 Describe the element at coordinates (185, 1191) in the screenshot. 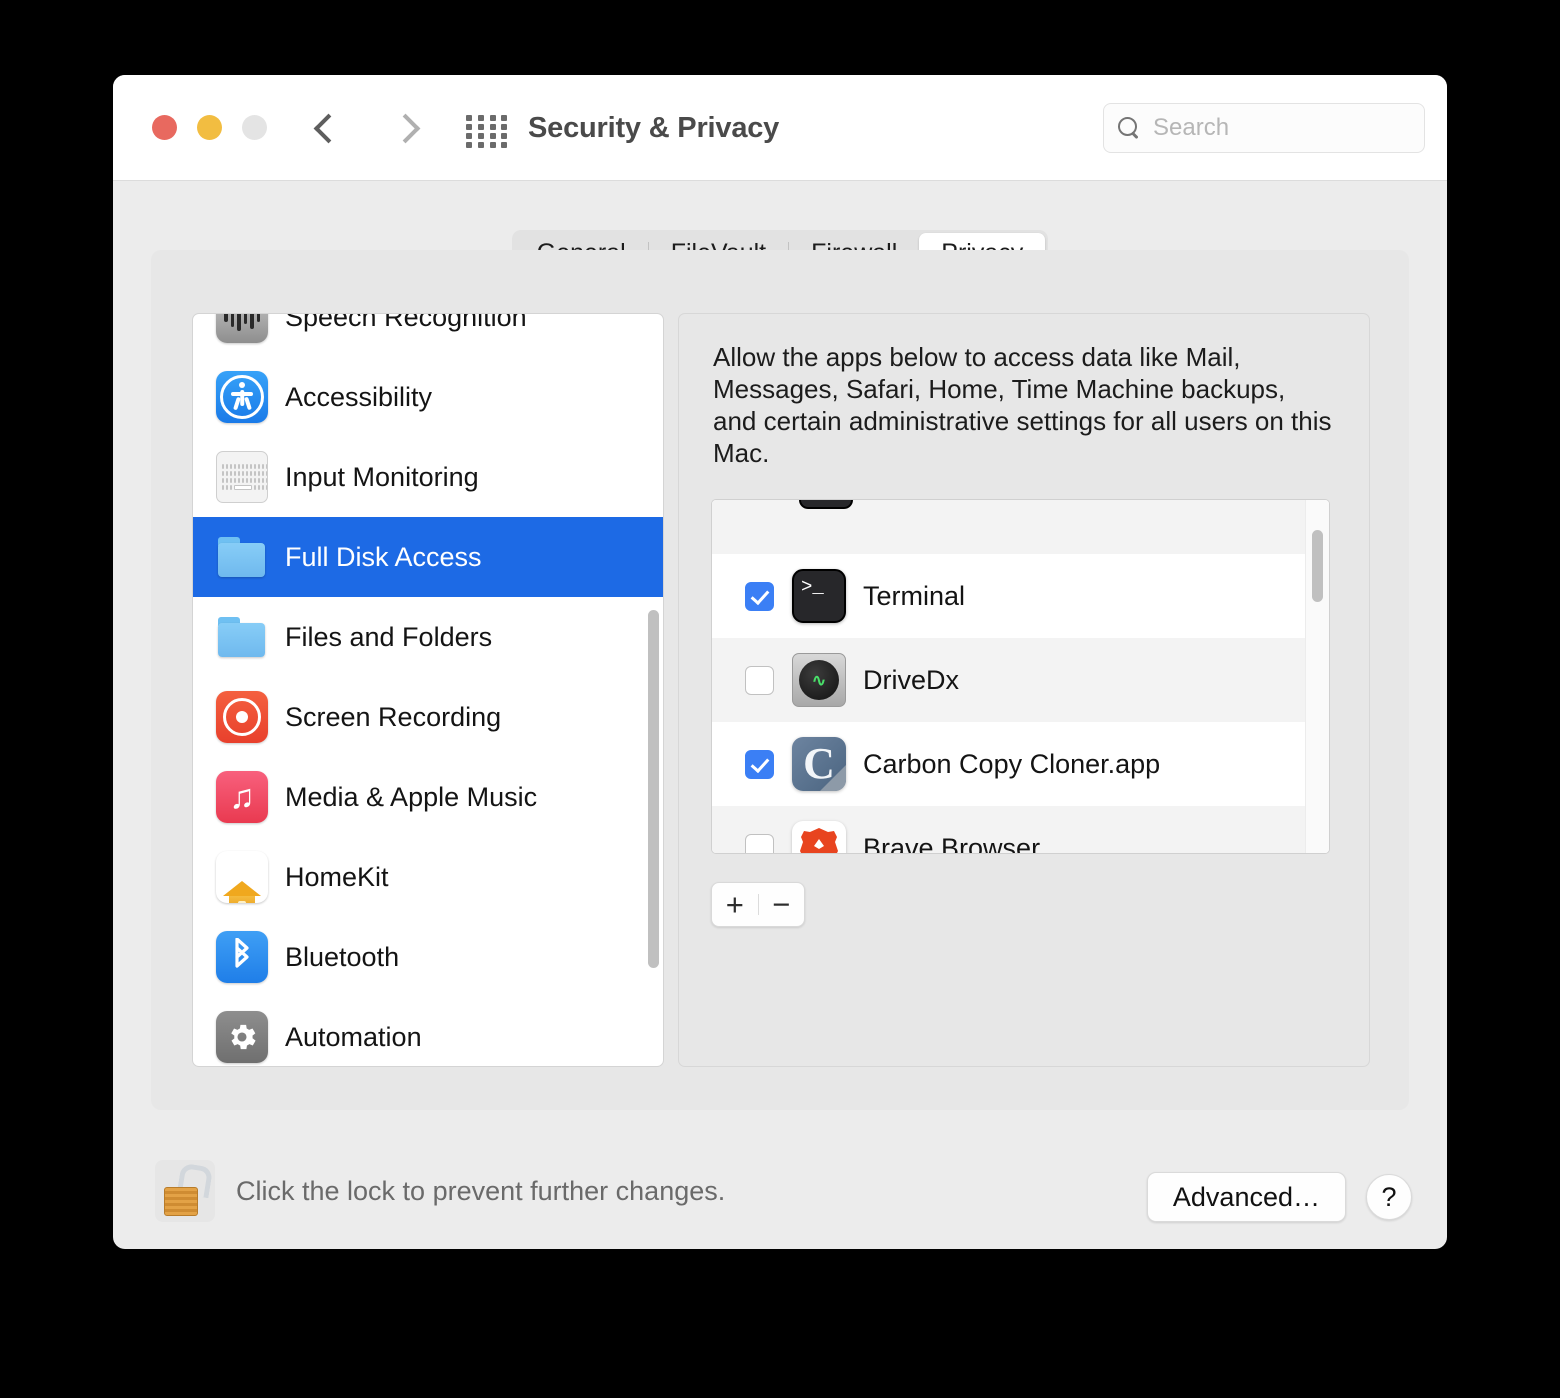

I see `unlocked-padlock-icon` at that location.